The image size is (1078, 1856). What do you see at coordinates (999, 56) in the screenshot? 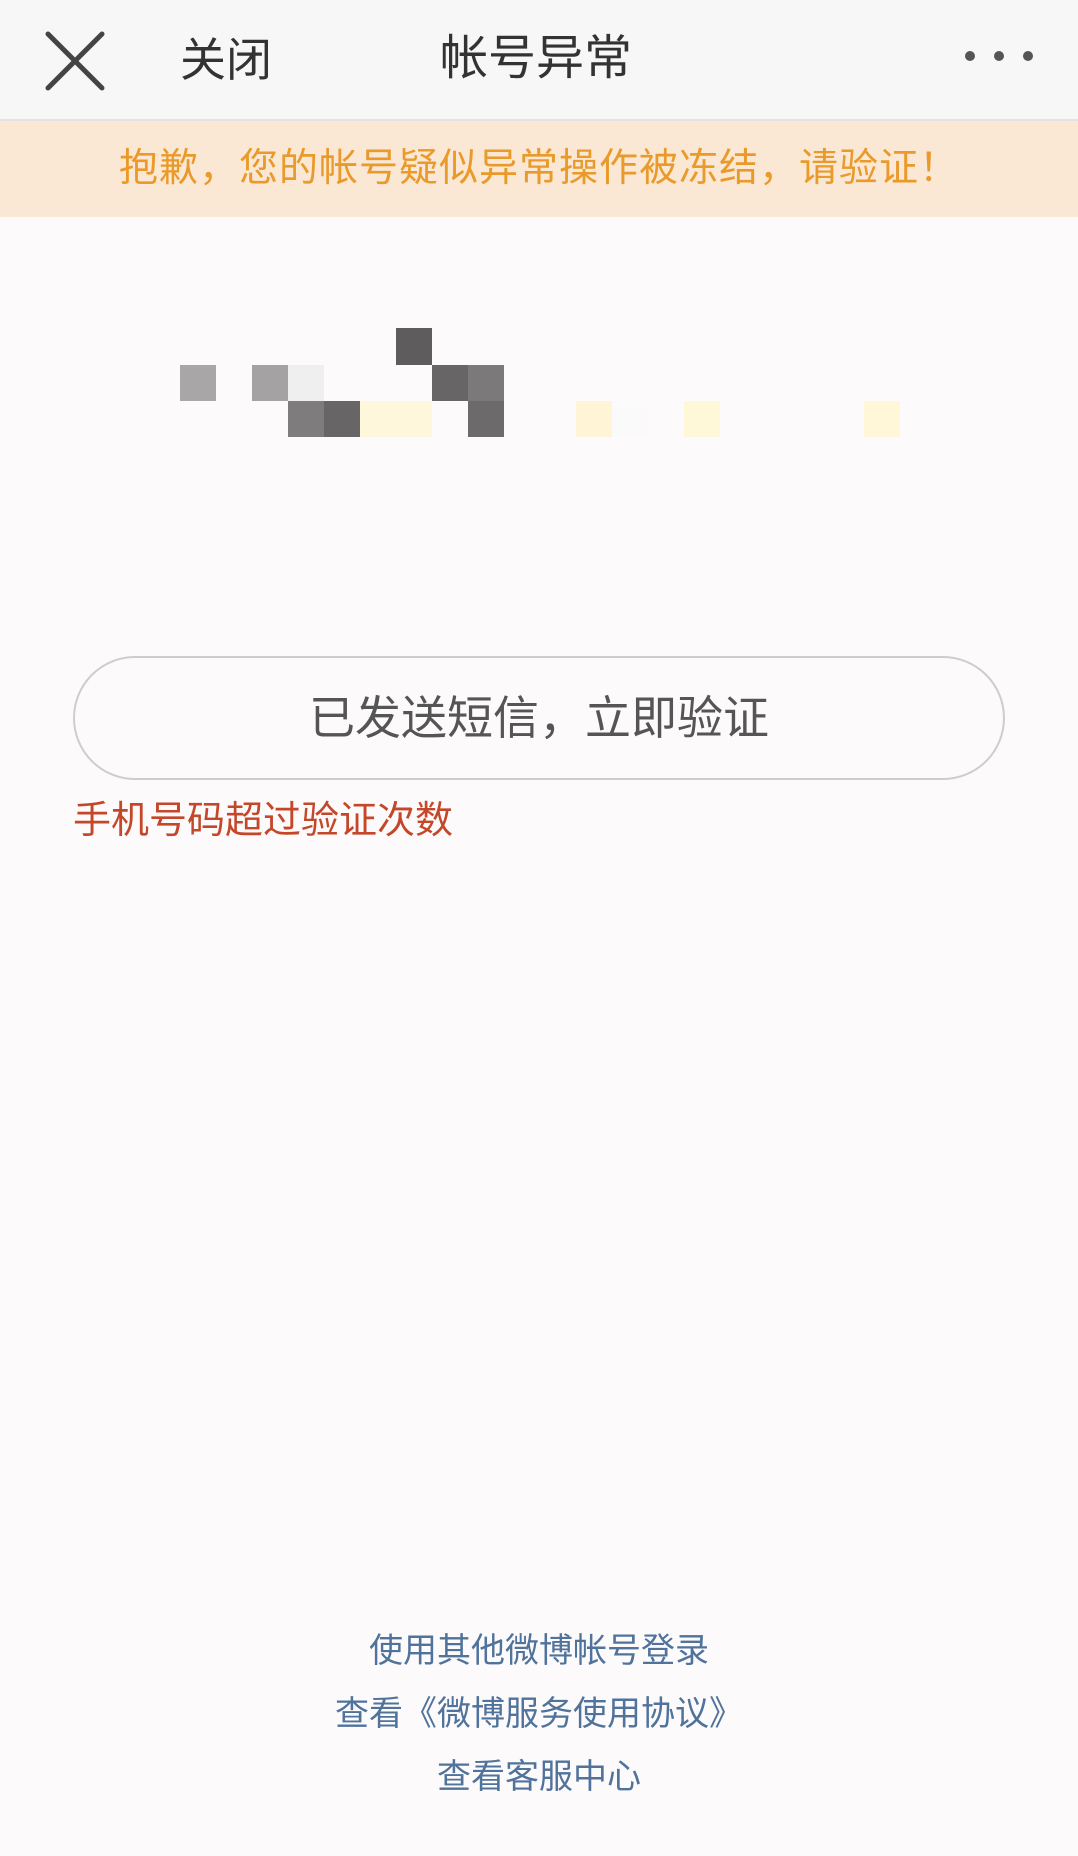
I see `more-icon` at bounding box center [999, 56].